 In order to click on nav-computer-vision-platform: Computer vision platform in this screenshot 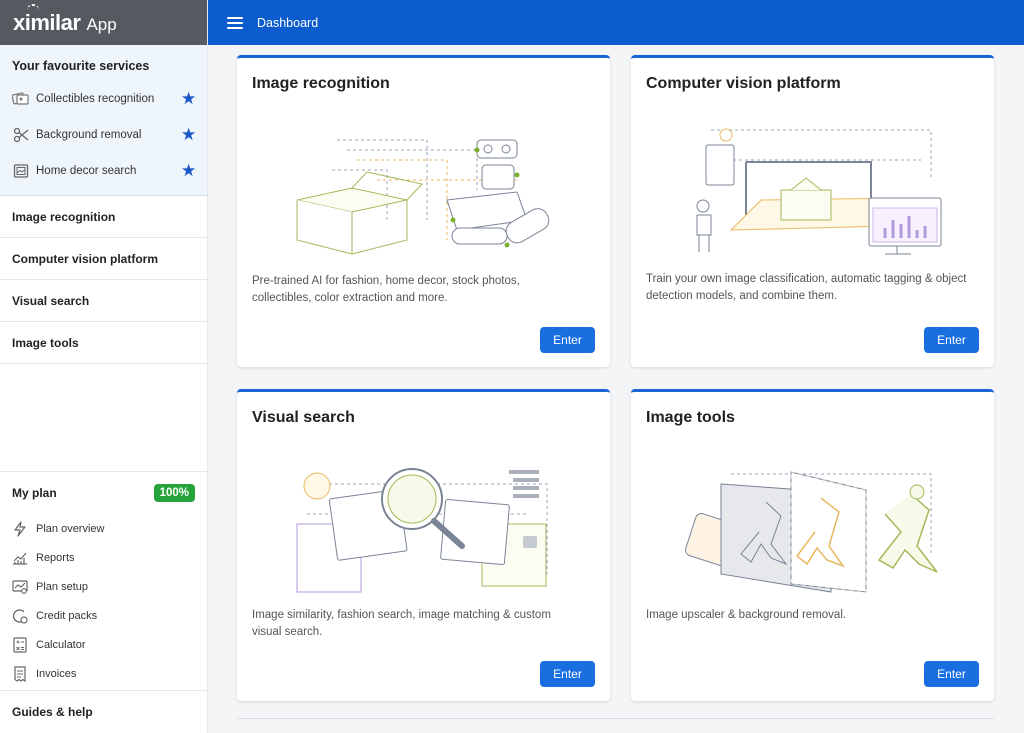, I will do `click(103, 259)`.